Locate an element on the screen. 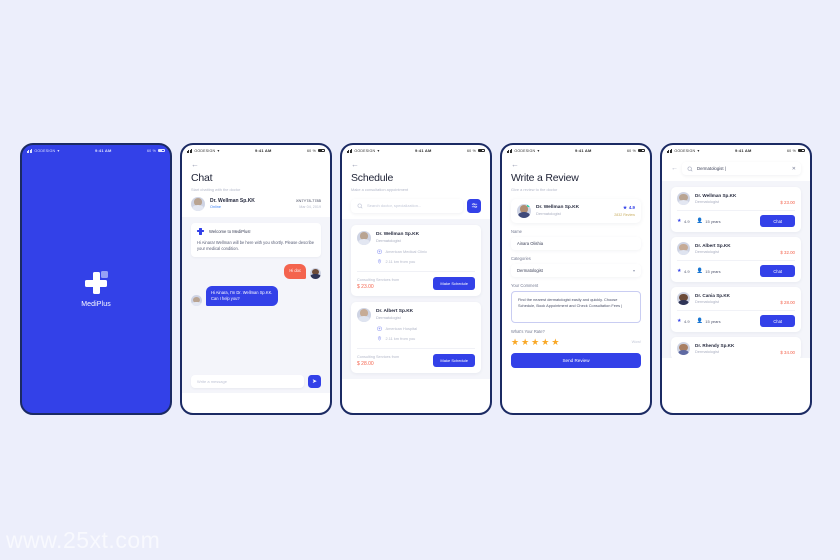  filter-icon is located at coordinates (474, 205).